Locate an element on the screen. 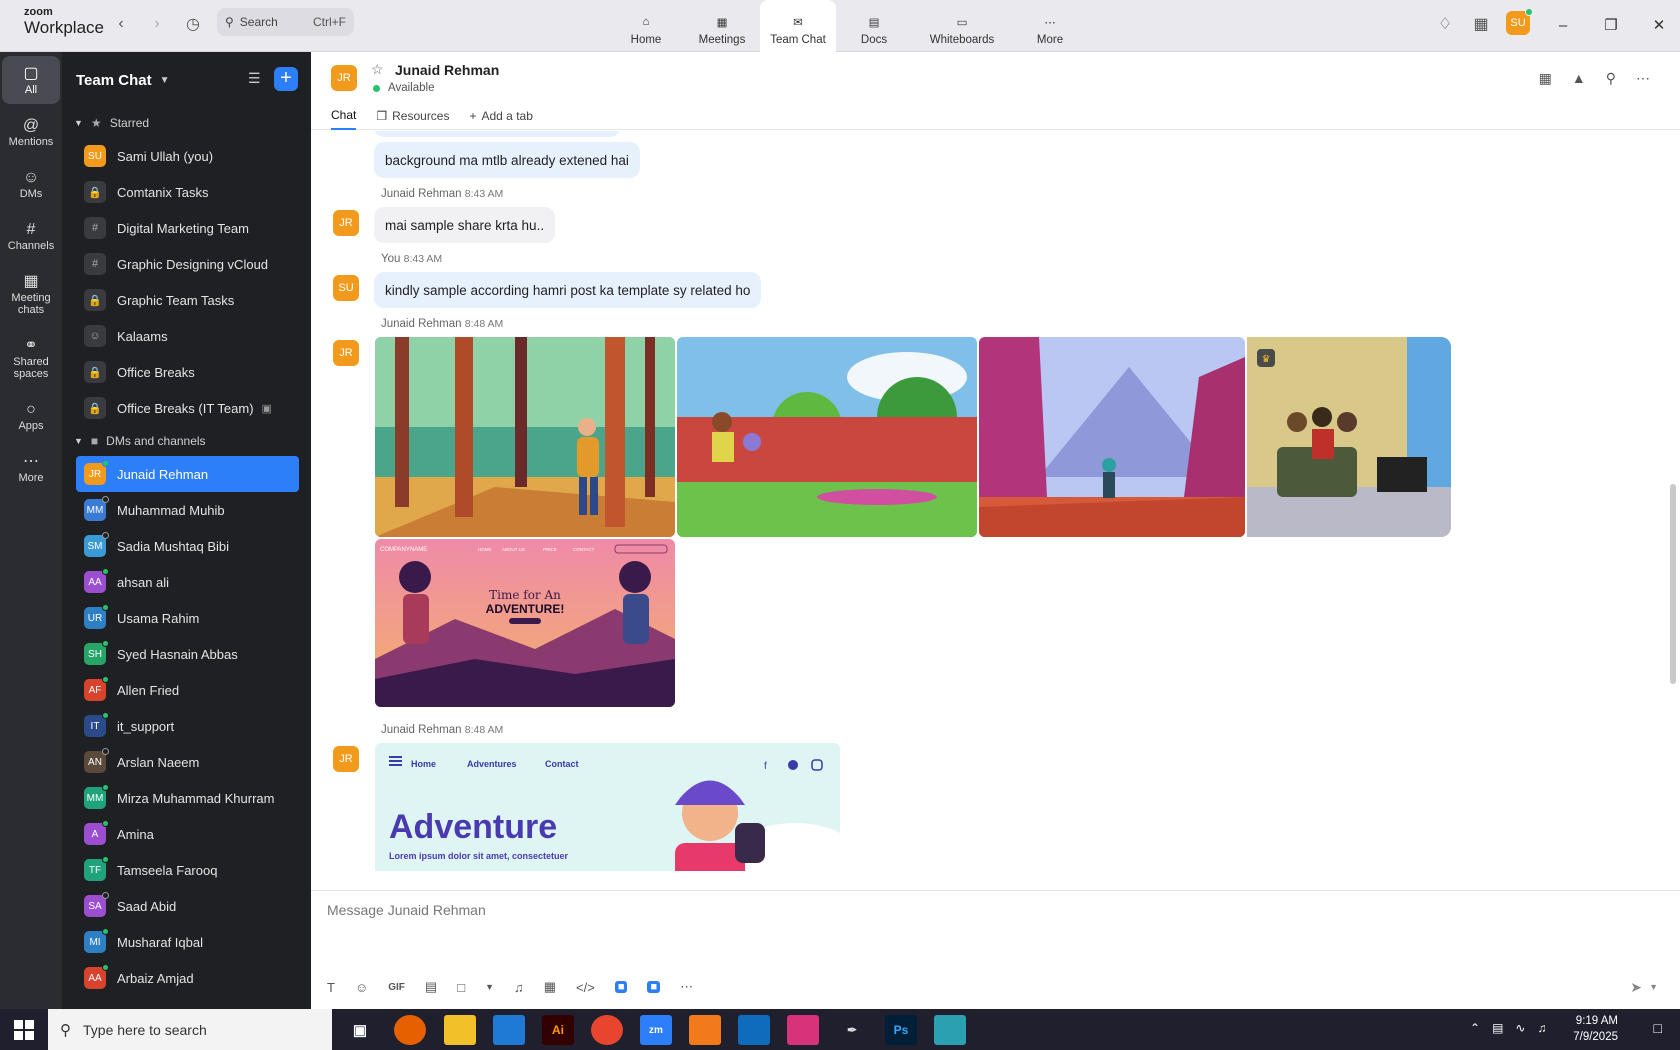 This screenshot has width=1680, height=1050. dm-item: JR Junaid Rehman is located at coordinates (187, 474).